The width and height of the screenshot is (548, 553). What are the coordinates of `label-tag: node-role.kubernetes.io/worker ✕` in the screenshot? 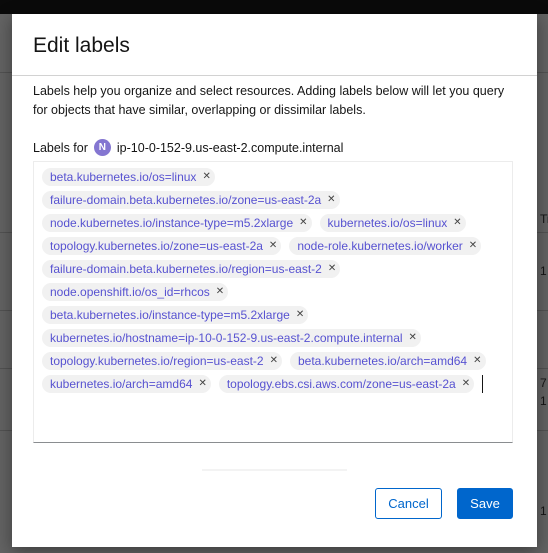 It's located at (385, 246).